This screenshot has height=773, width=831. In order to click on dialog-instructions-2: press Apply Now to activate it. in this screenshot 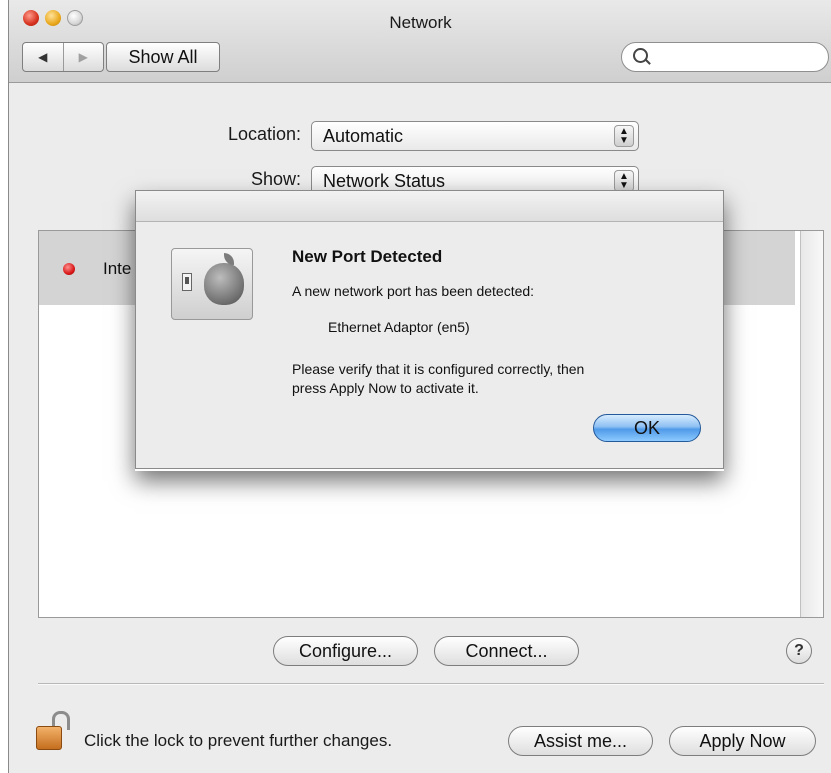, I will do `click(385, 388)`.